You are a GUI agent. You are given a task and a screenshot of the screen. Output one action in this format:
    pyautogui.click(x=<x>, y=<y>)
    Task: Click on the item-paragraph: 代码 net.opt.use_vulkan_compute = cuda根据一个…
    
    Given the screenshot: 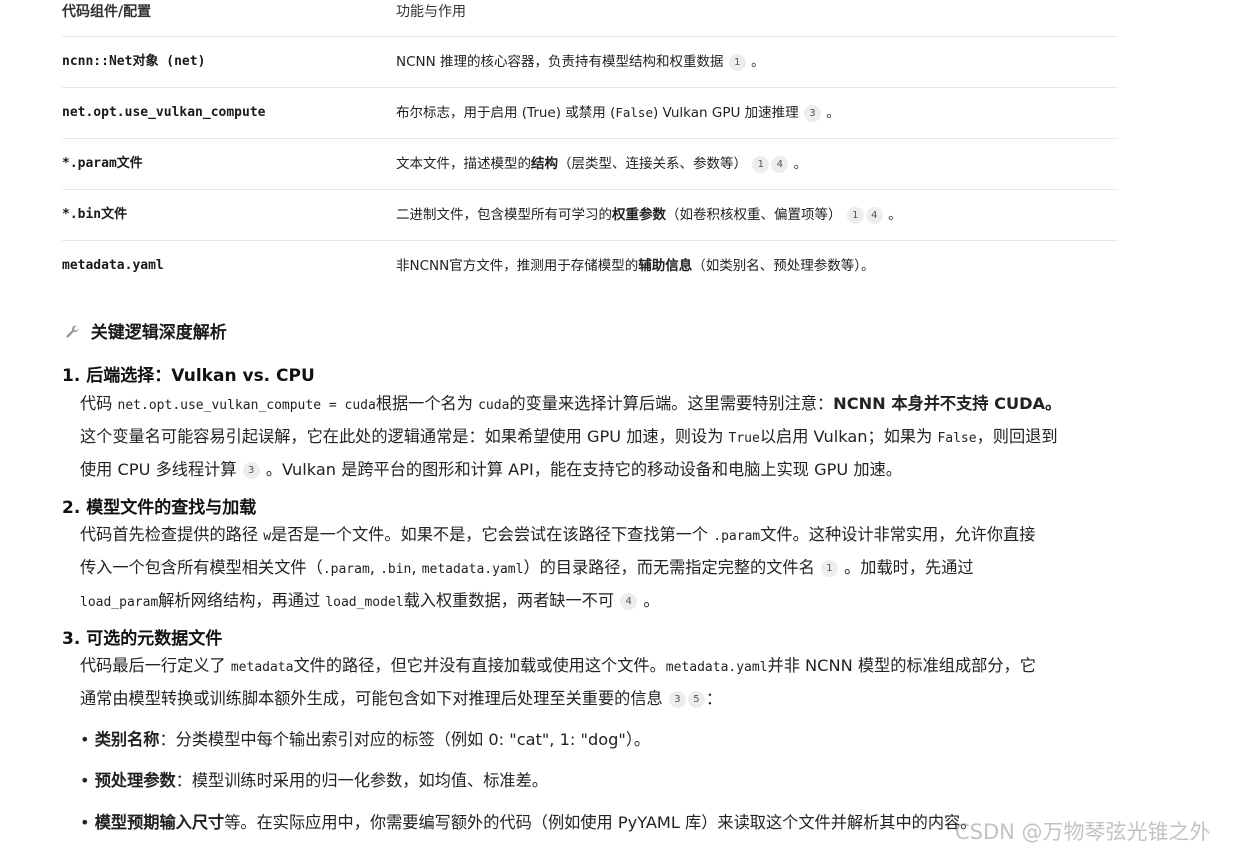 What is the action you would take?
    pyautogui.click(x=571, y=436)
    